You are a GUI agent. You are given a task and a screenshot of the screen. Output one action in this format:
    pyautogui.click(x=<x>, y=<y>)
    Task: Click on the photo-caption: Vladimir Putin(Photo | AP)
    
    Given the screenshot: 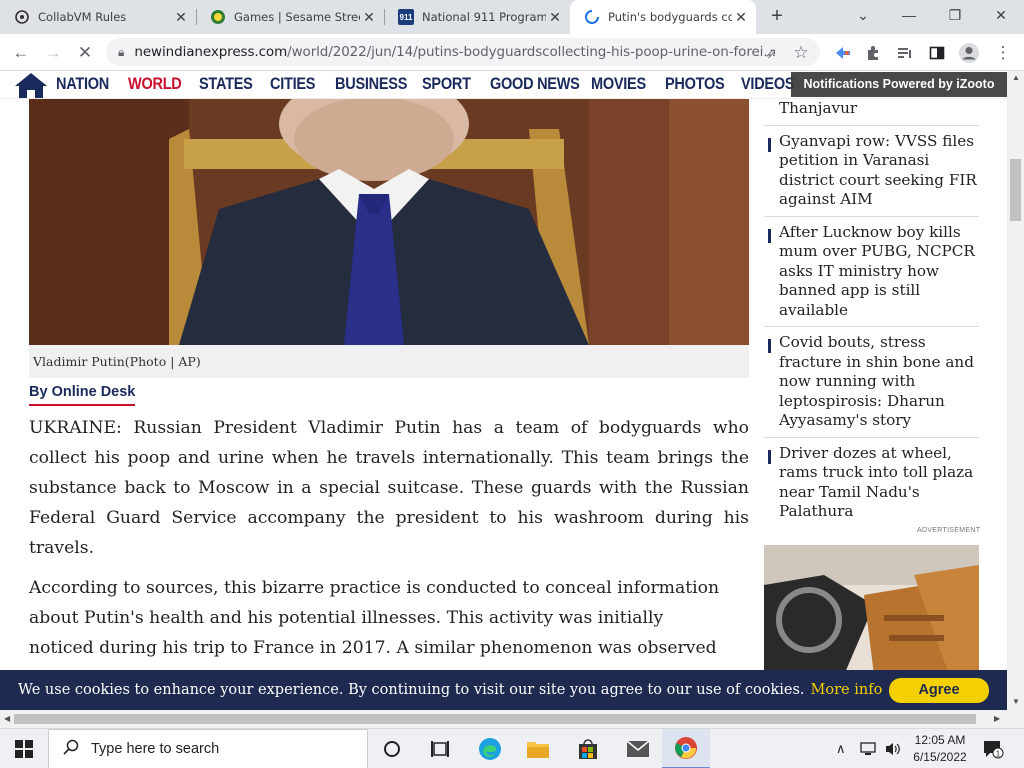 What is the action you would take?
    pyautogui.click(x=389, y=361)
    